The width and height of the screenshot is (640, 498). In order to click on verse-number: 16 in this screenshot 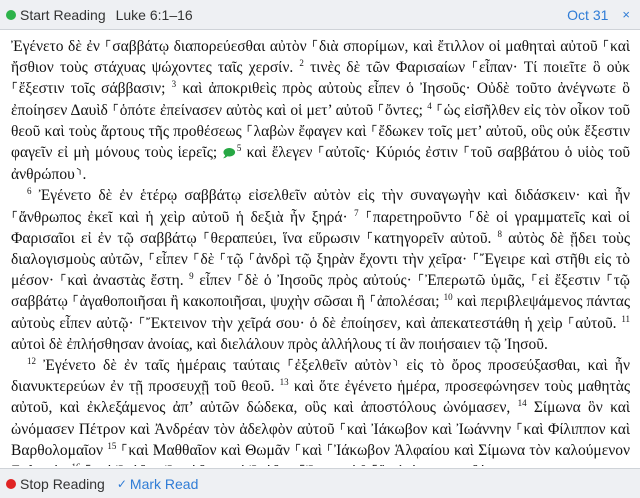, I will do `click(76, 464)`.